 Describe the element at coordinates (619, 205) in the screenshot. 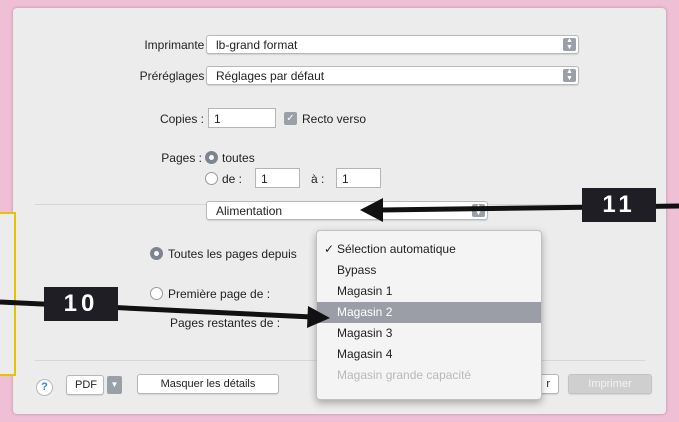

I see `annotation-tag-11: 11` at that location.